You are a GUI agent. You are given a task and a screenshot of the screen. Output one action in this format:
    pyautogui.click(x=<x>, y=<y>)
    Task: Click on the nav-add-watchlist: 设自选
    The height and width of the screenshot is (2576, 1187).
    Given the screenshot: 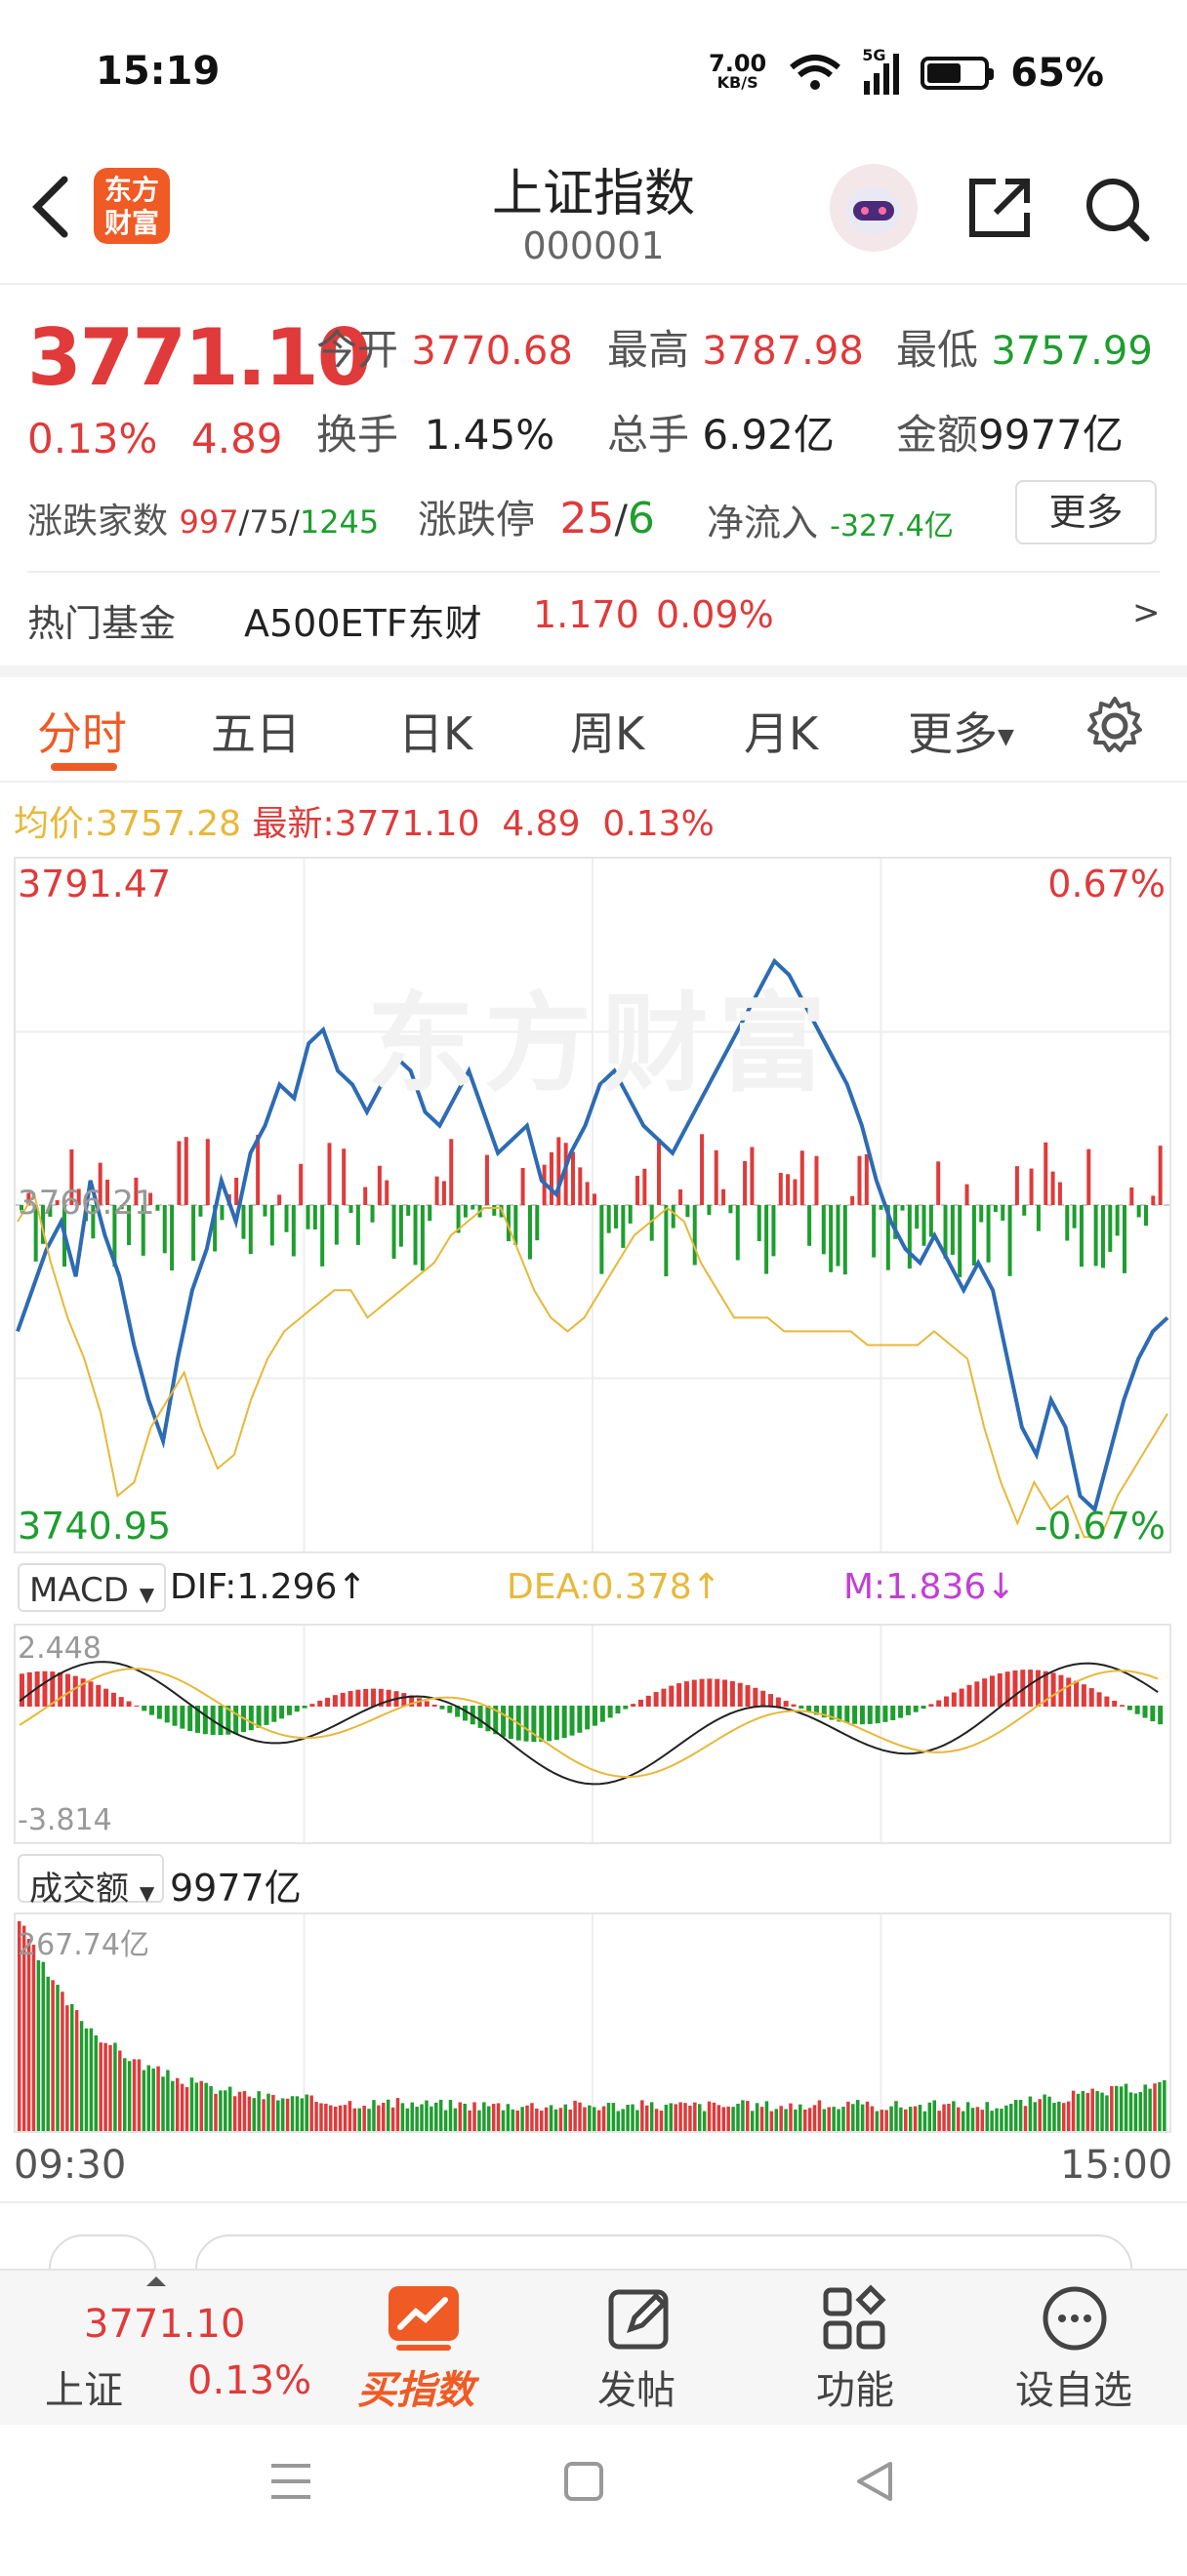 What is the action you would take?
    pyautogui.click(x=1073, y=2349)
    